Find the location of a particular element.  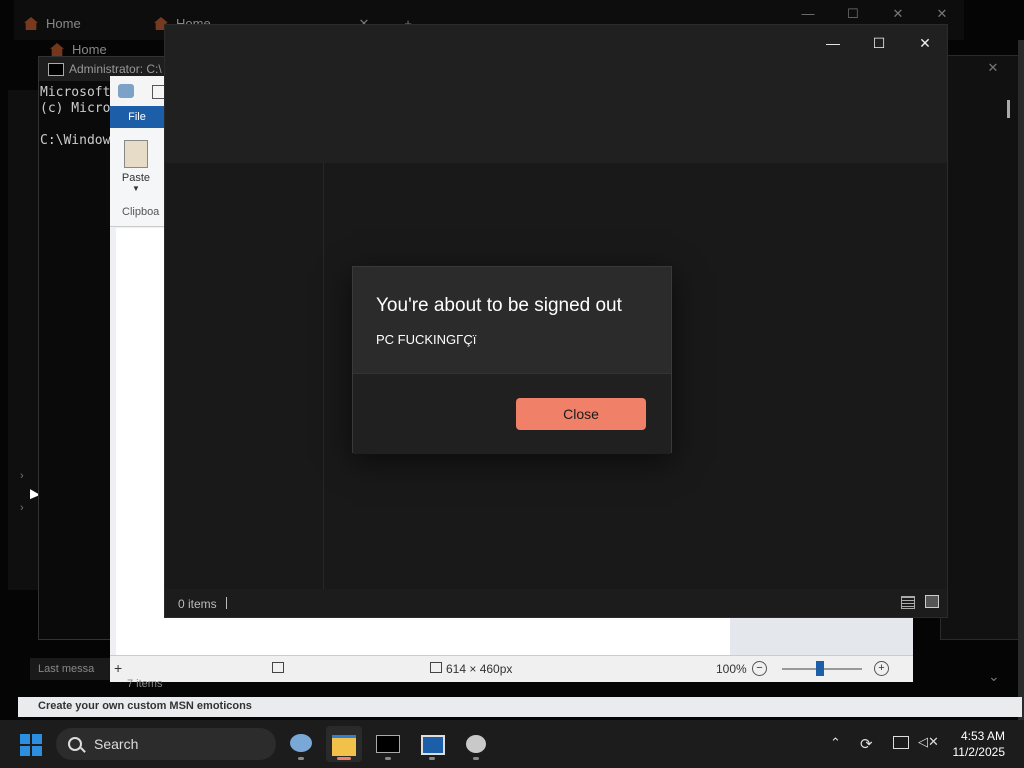

dialog-message: PC FUCKINGΓÇï is located at coordinates (426, 339).